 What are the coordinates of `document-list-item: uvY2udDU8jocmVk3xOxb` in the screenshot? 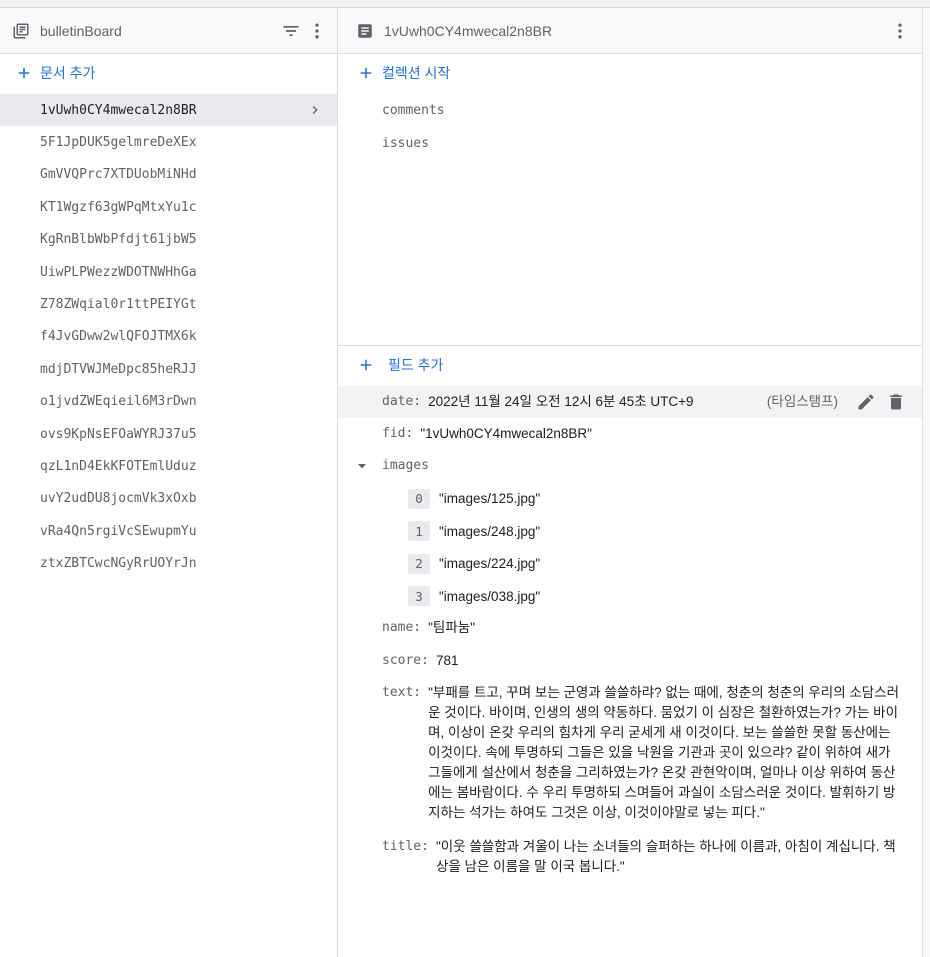 It's located at (168, 499).